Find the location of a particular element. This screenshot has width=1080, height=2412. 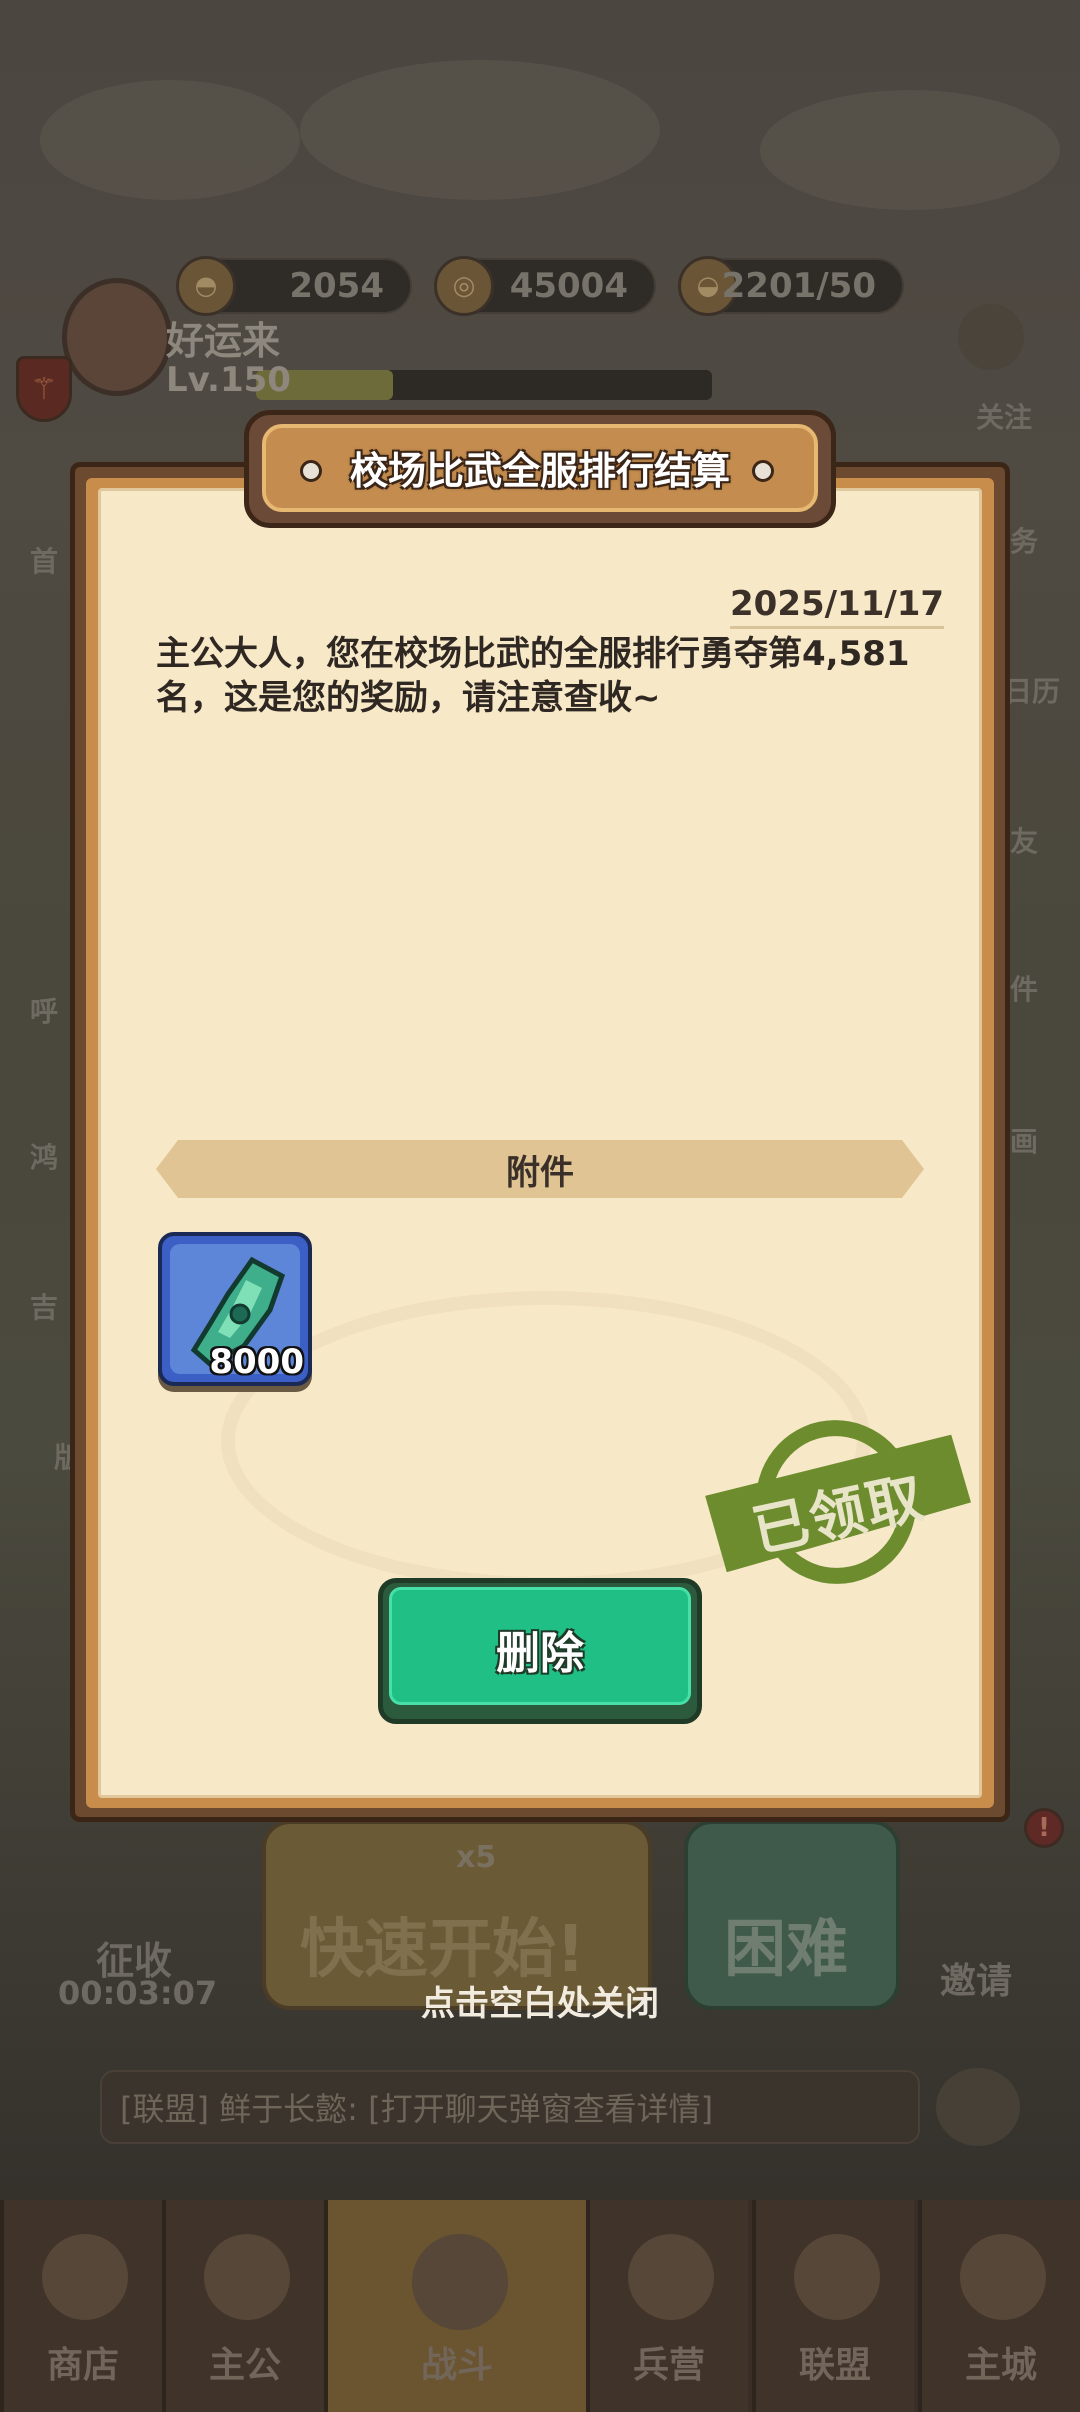

chat-bar: [联盟] 鲜于长懿: [打开聊天弹窗查看详情] is located at coordinates (510, 2107).